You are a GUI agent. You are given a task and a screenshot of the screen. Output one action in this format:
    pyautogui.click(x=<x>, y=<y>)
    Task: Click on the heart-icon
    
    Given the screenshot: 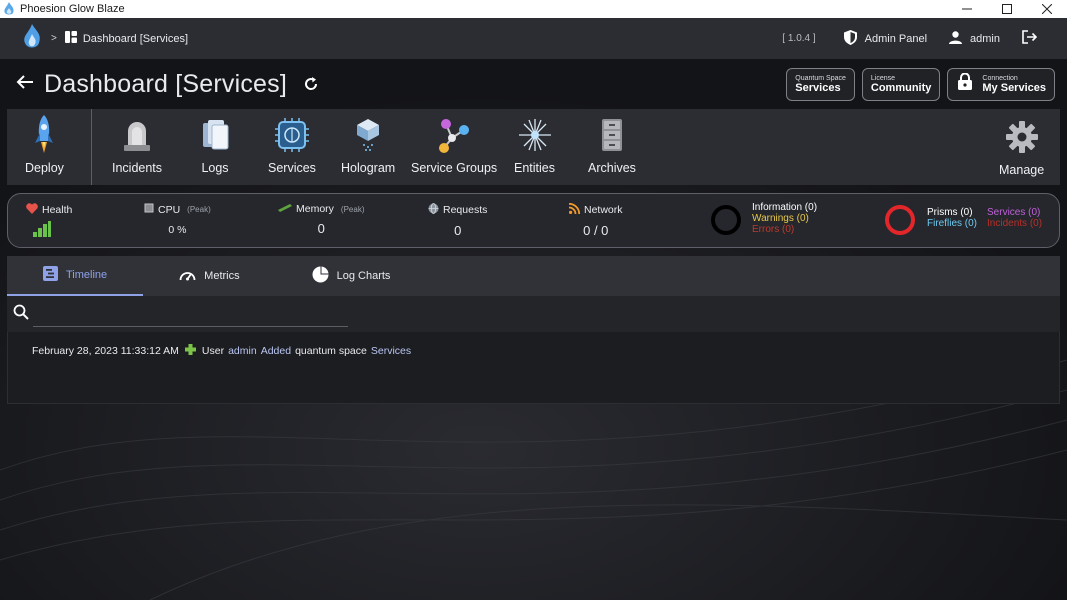 What is the action you would take?
    pyautogui.click(x=32, y=210)
    